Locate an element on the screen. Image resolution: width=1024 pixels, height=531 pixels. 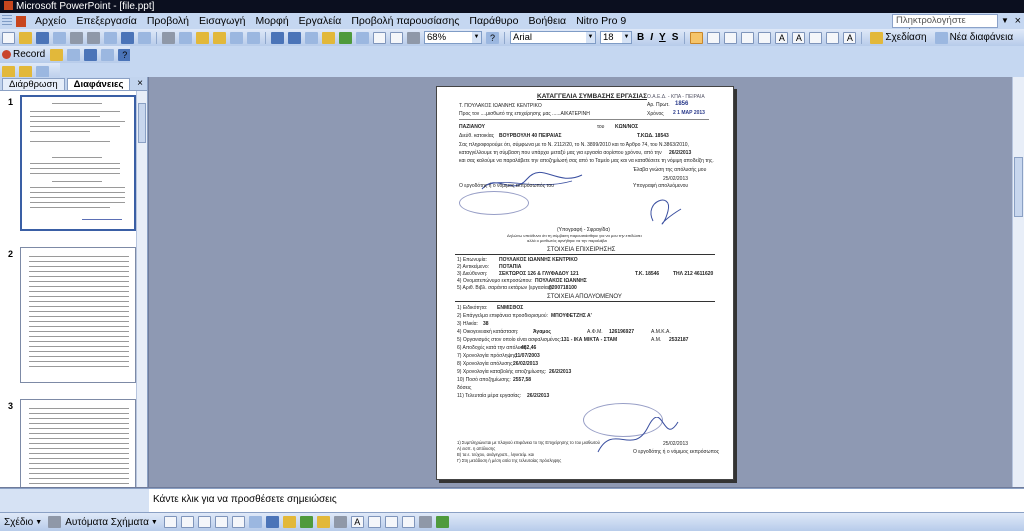
menu-tools: Εργαλεία is located at coordinates (320, 21).